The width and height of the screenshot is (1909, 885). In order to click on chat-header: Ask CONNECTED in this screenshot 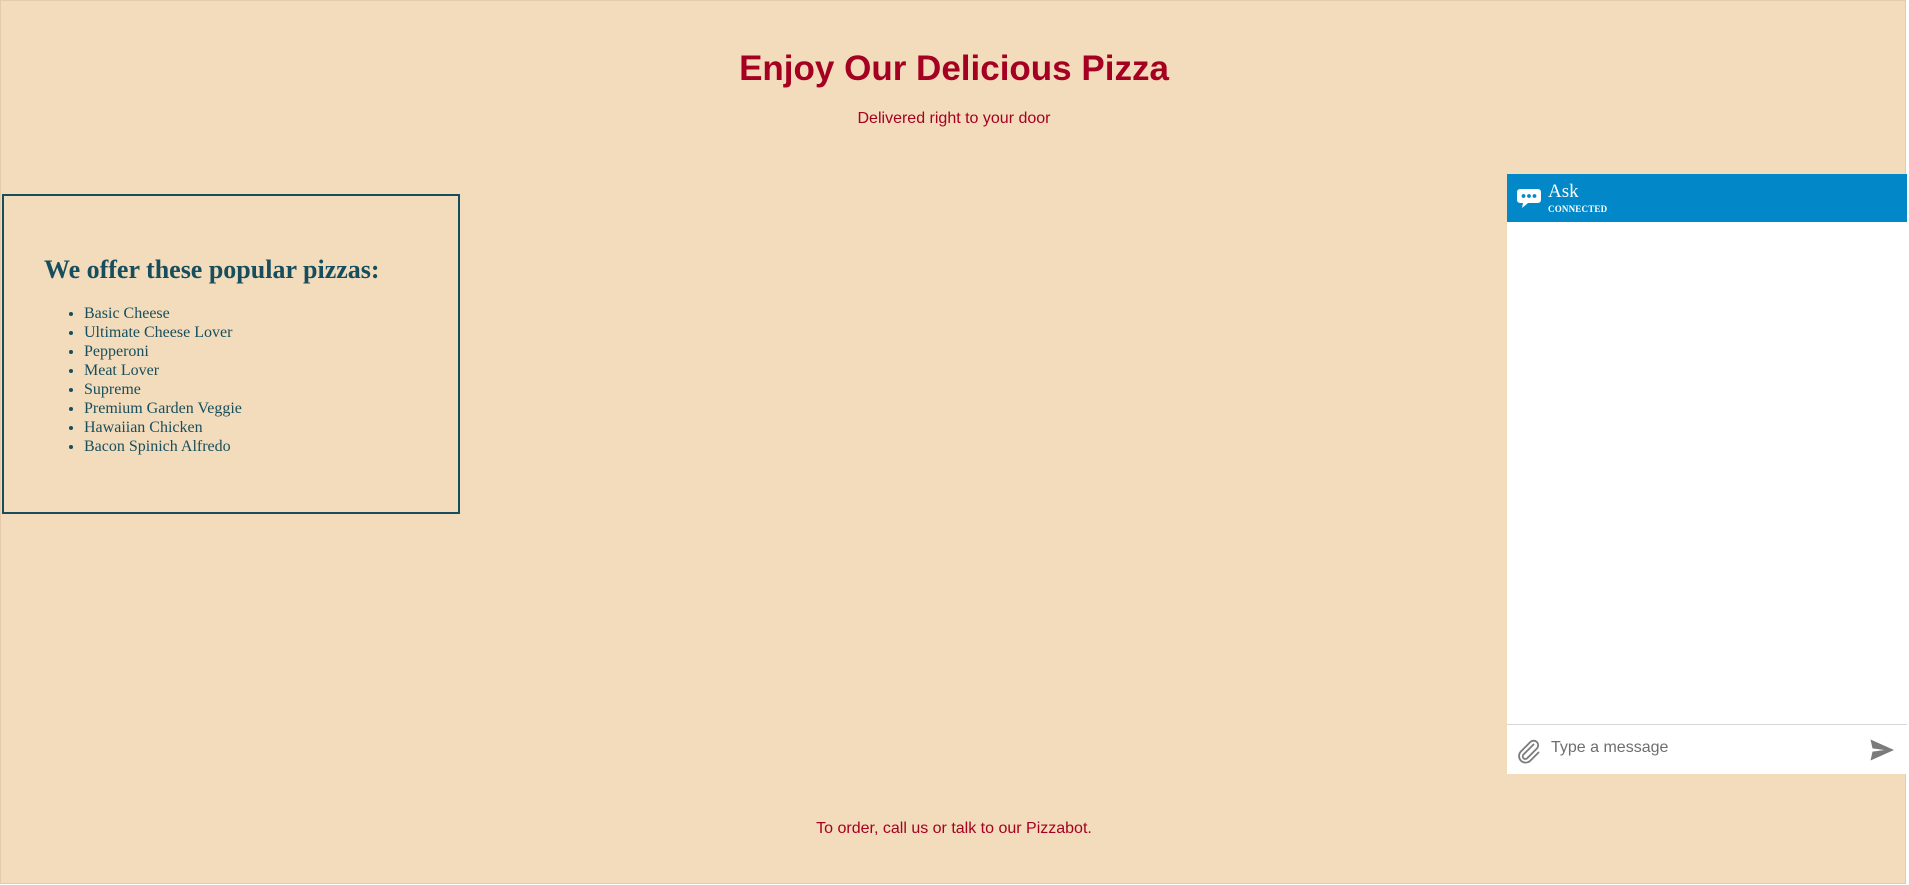, I will do `click(1707, 198)`.